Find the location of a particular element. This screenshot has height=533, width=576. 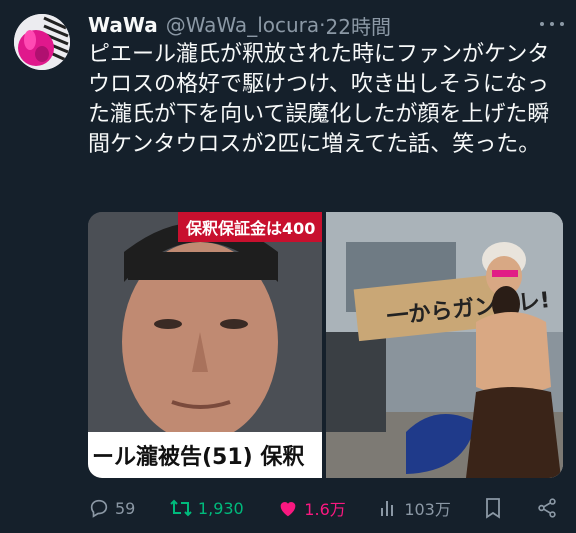

like-button: 1.6万 is located at coordinates (311, 508).